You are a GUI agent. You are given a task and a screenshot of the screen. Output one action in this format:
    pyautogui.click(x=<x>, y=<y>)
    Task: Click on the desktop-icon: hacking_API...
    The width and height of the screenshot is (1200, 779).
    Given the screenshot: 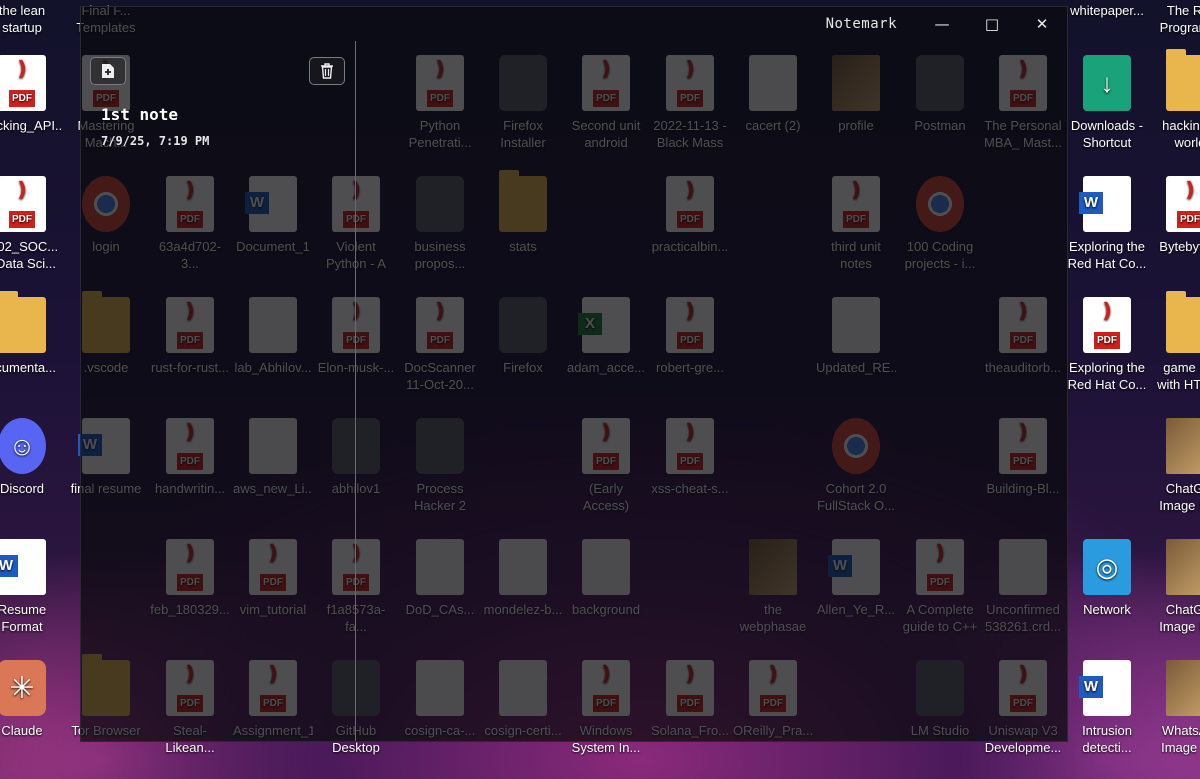 What is the action you would take?
    pyautogui.click(x=31, y=94)
    